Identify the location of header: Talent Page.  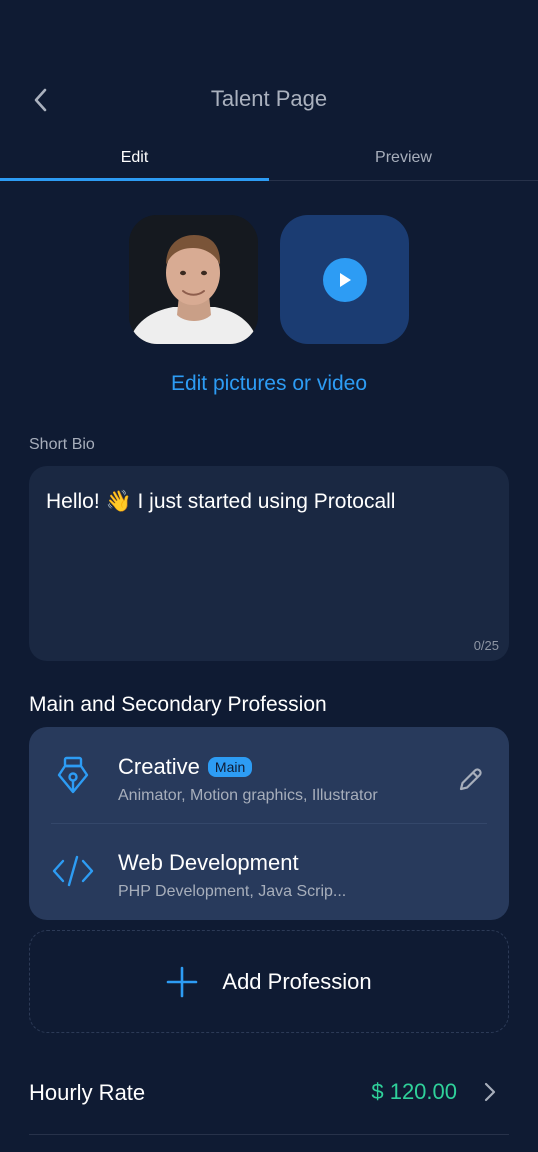
(269, 100).